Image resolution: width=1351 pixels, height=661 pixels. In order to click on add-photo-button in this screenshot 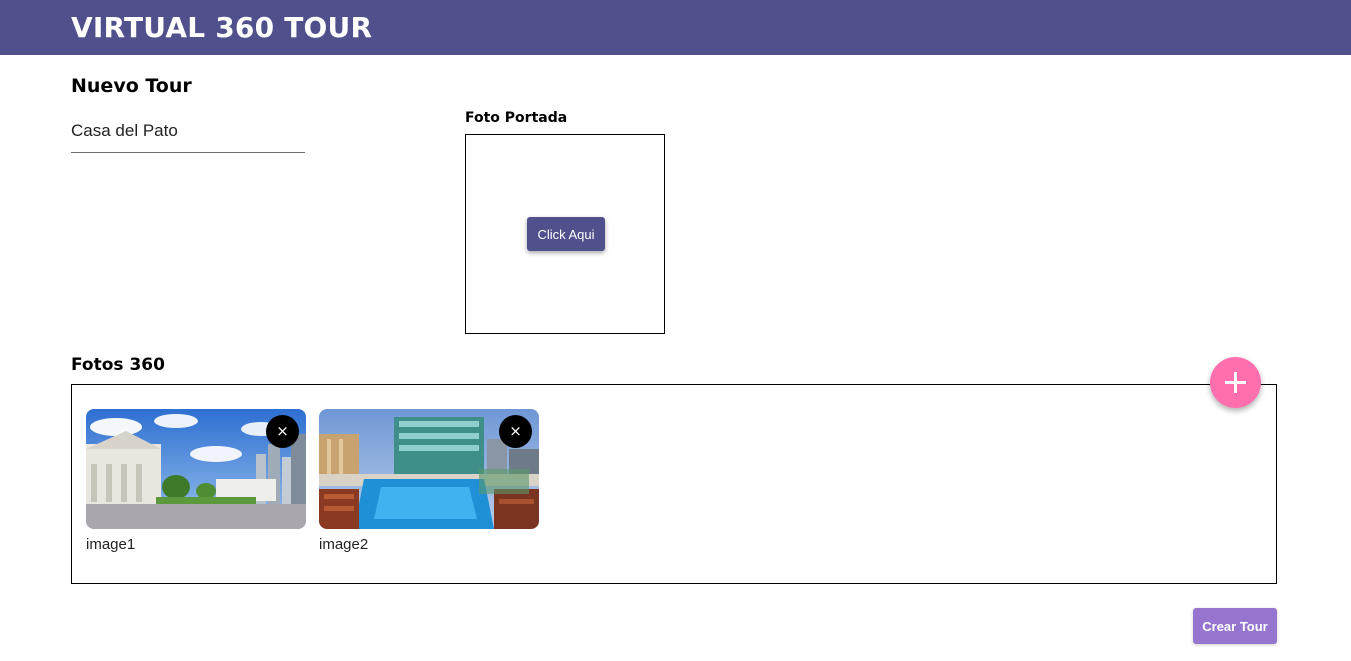, I will do `click(1235, 382)`.